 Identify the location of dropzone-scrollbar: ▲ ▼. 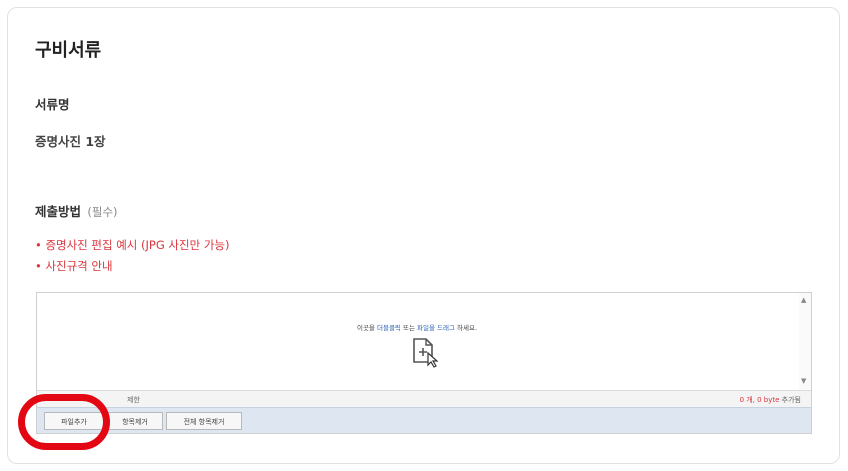
(805, 341).